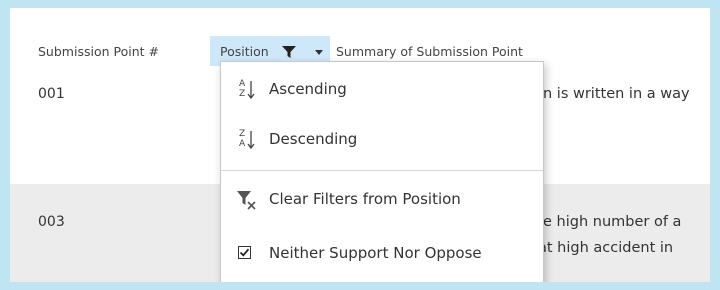  I want to click on menu-item-label: Ascending, so click(308, 89).